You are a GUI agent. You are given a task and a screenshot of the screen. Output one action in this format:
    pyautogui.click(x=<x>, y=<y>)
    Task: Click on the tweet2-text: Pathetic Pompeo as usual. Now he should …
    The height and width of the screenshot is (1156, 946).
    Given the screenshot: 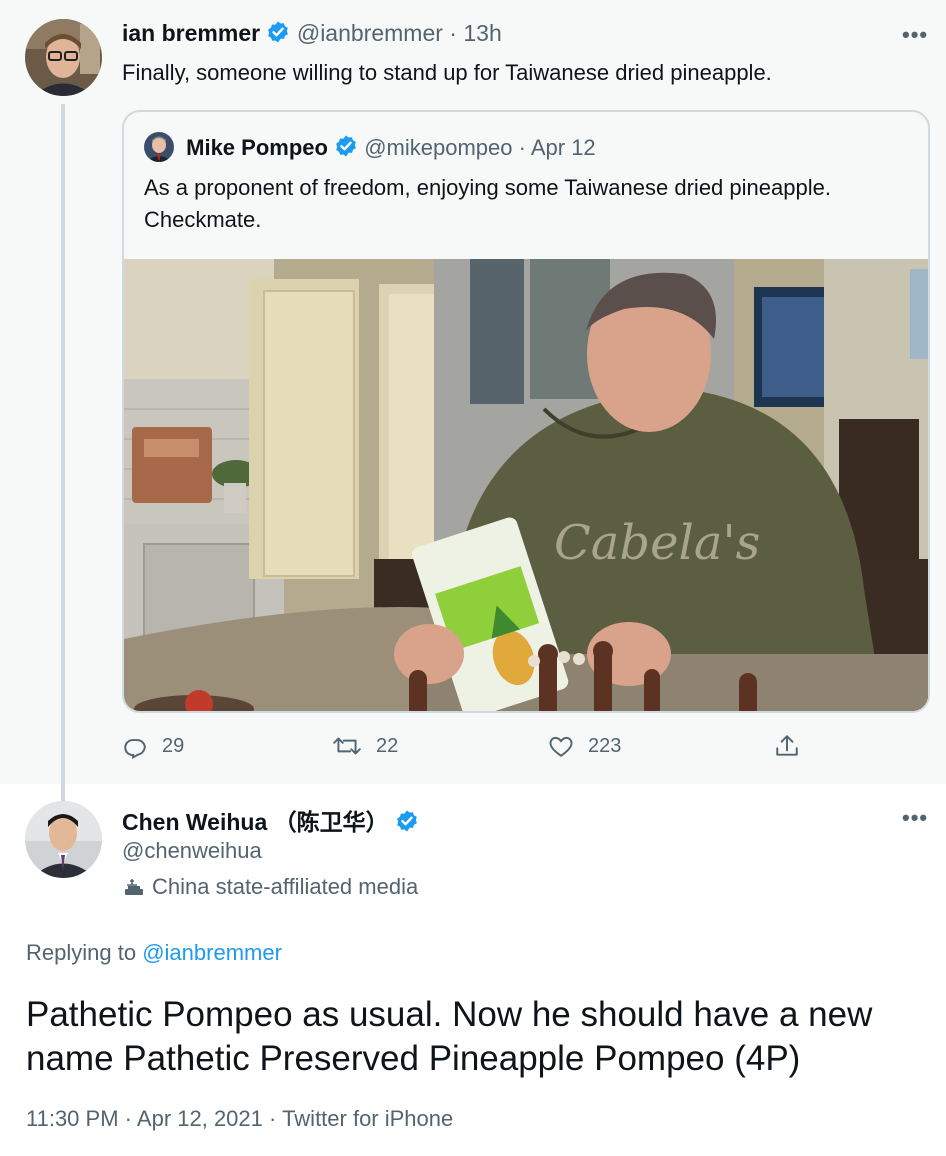 What is the action you would take?
    pyautogui.click(x=449, y=1036)
    